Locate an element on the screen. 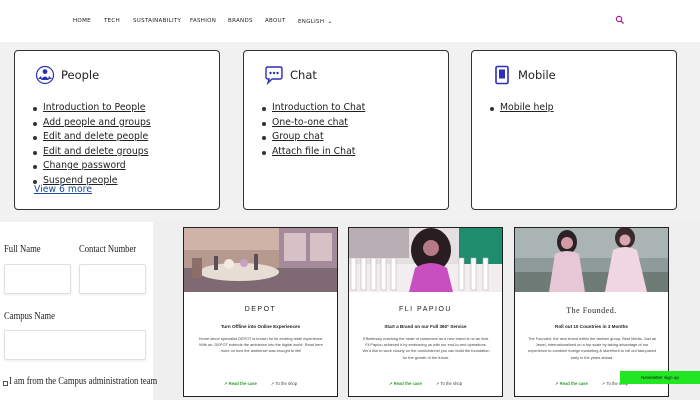 This screenshot has height=400, width=700. list-item: Edit and delete groups is located at coordinates (92, 152).